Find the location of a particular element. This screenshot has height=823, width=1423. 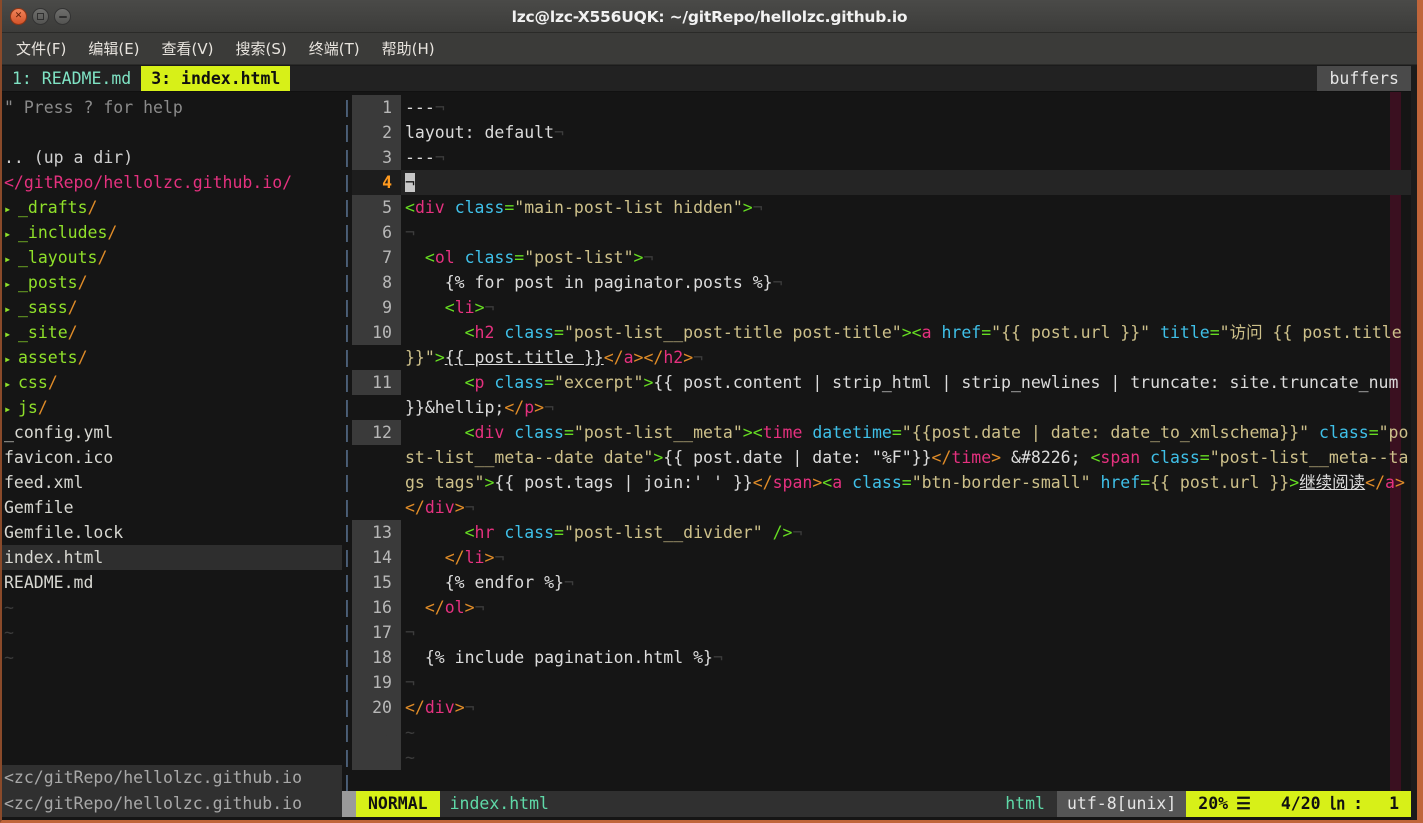

code-line-content: <hr class="post-list__divider" />¬ is located at coordinates (906, 532).